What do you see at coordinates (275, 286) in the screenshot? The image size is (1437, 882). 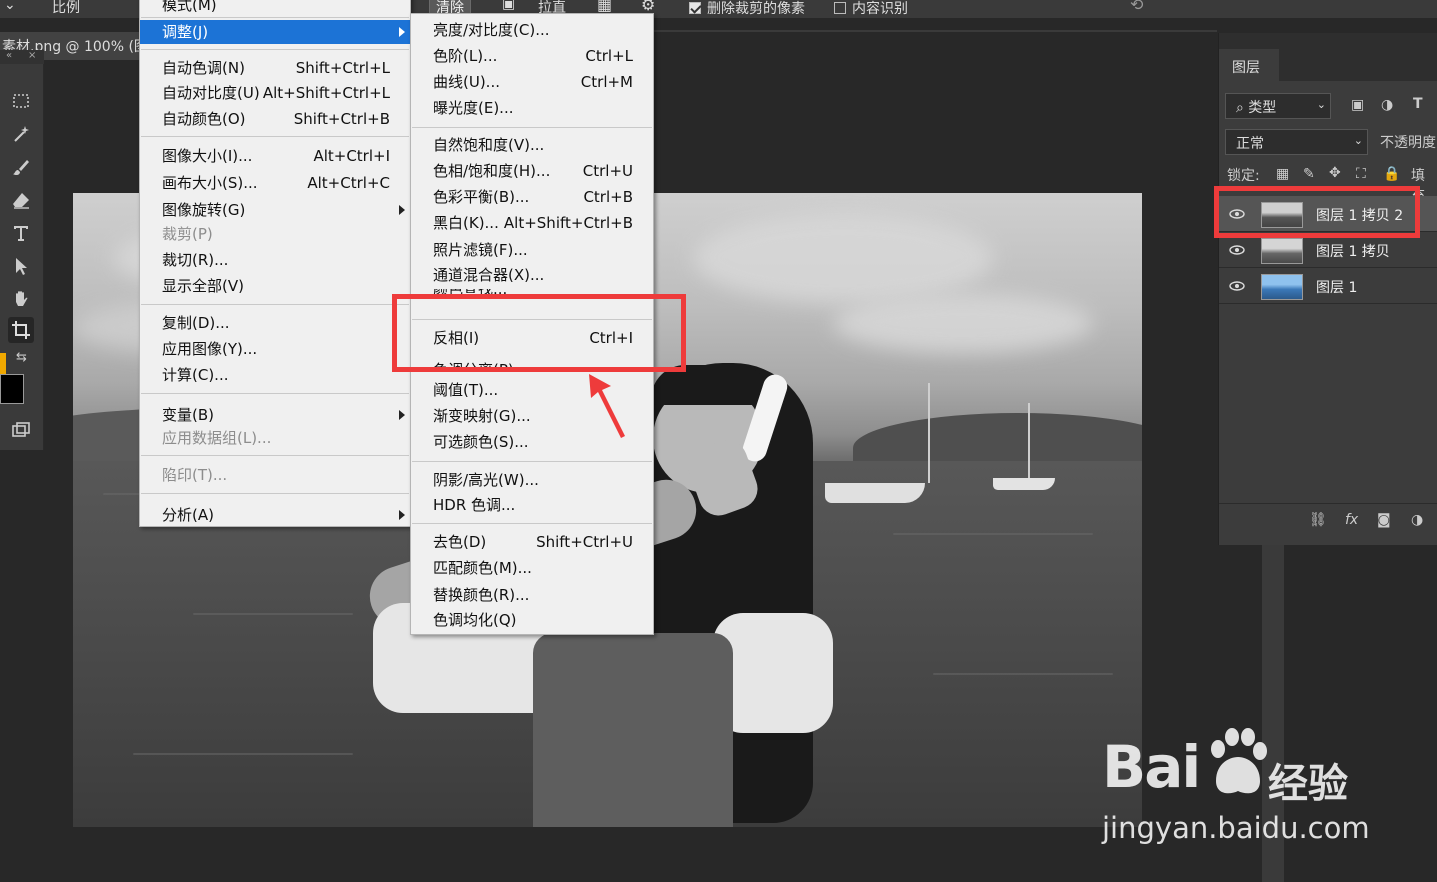 I see `menu-item-reveal-all: 显示全部(V)` at bounding box center [275, 286].